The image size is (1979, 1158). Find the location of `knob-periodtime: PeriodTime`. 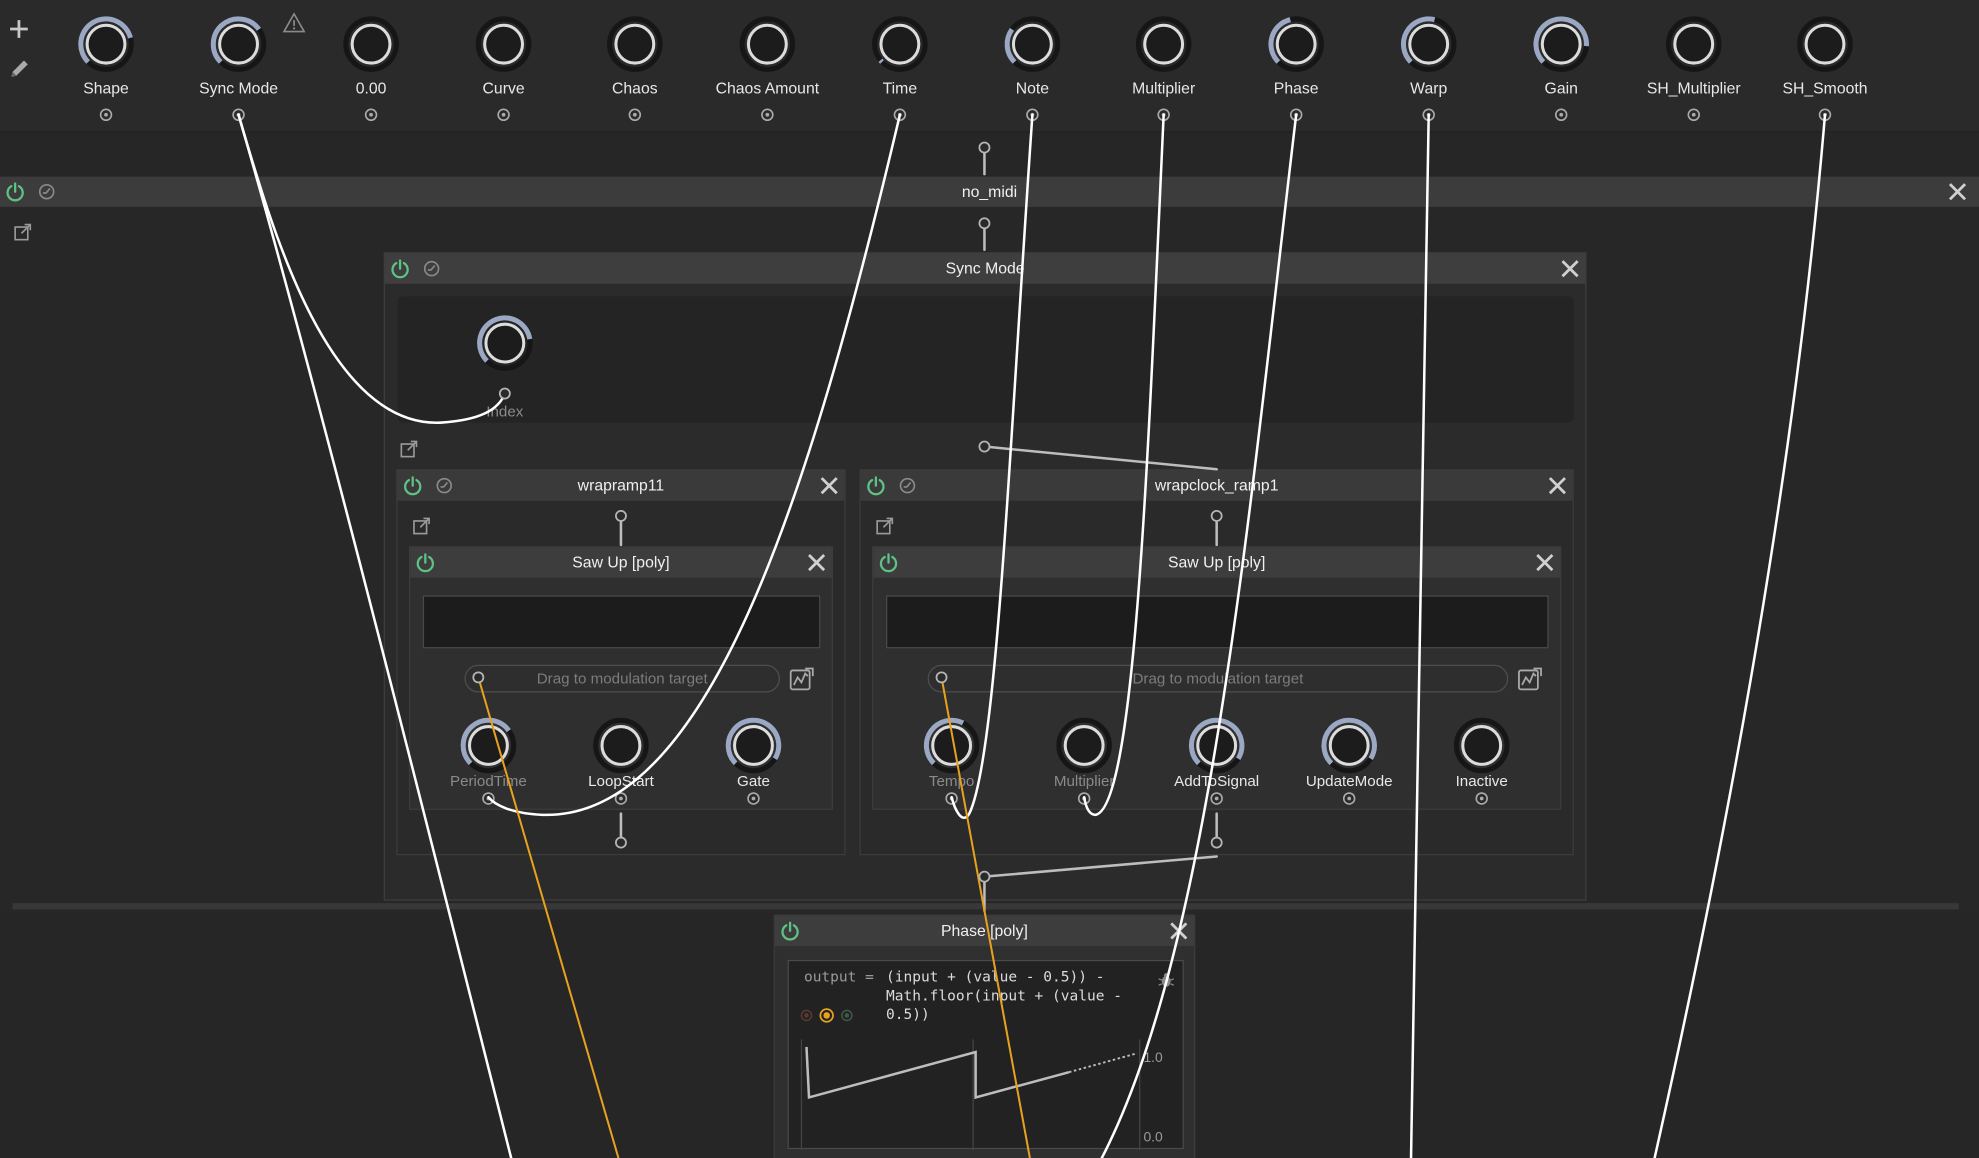

knob-periodtime: PeriodTime is located at coordinates (488, 759).